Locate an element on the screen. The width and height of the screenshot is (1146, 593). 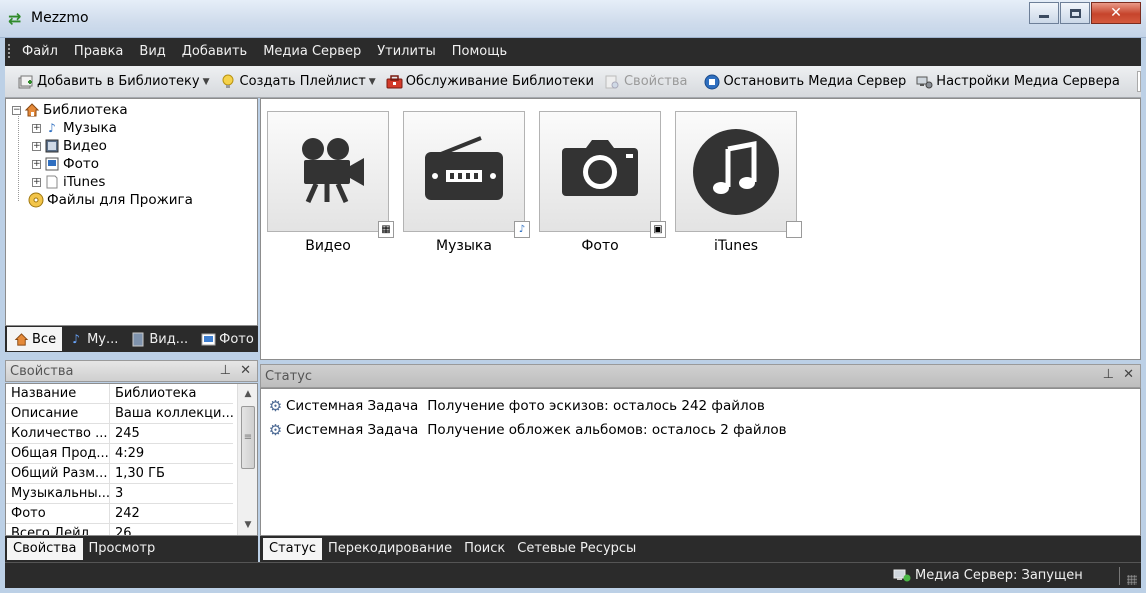
search-input: По is located at coordinates (1138, 81).